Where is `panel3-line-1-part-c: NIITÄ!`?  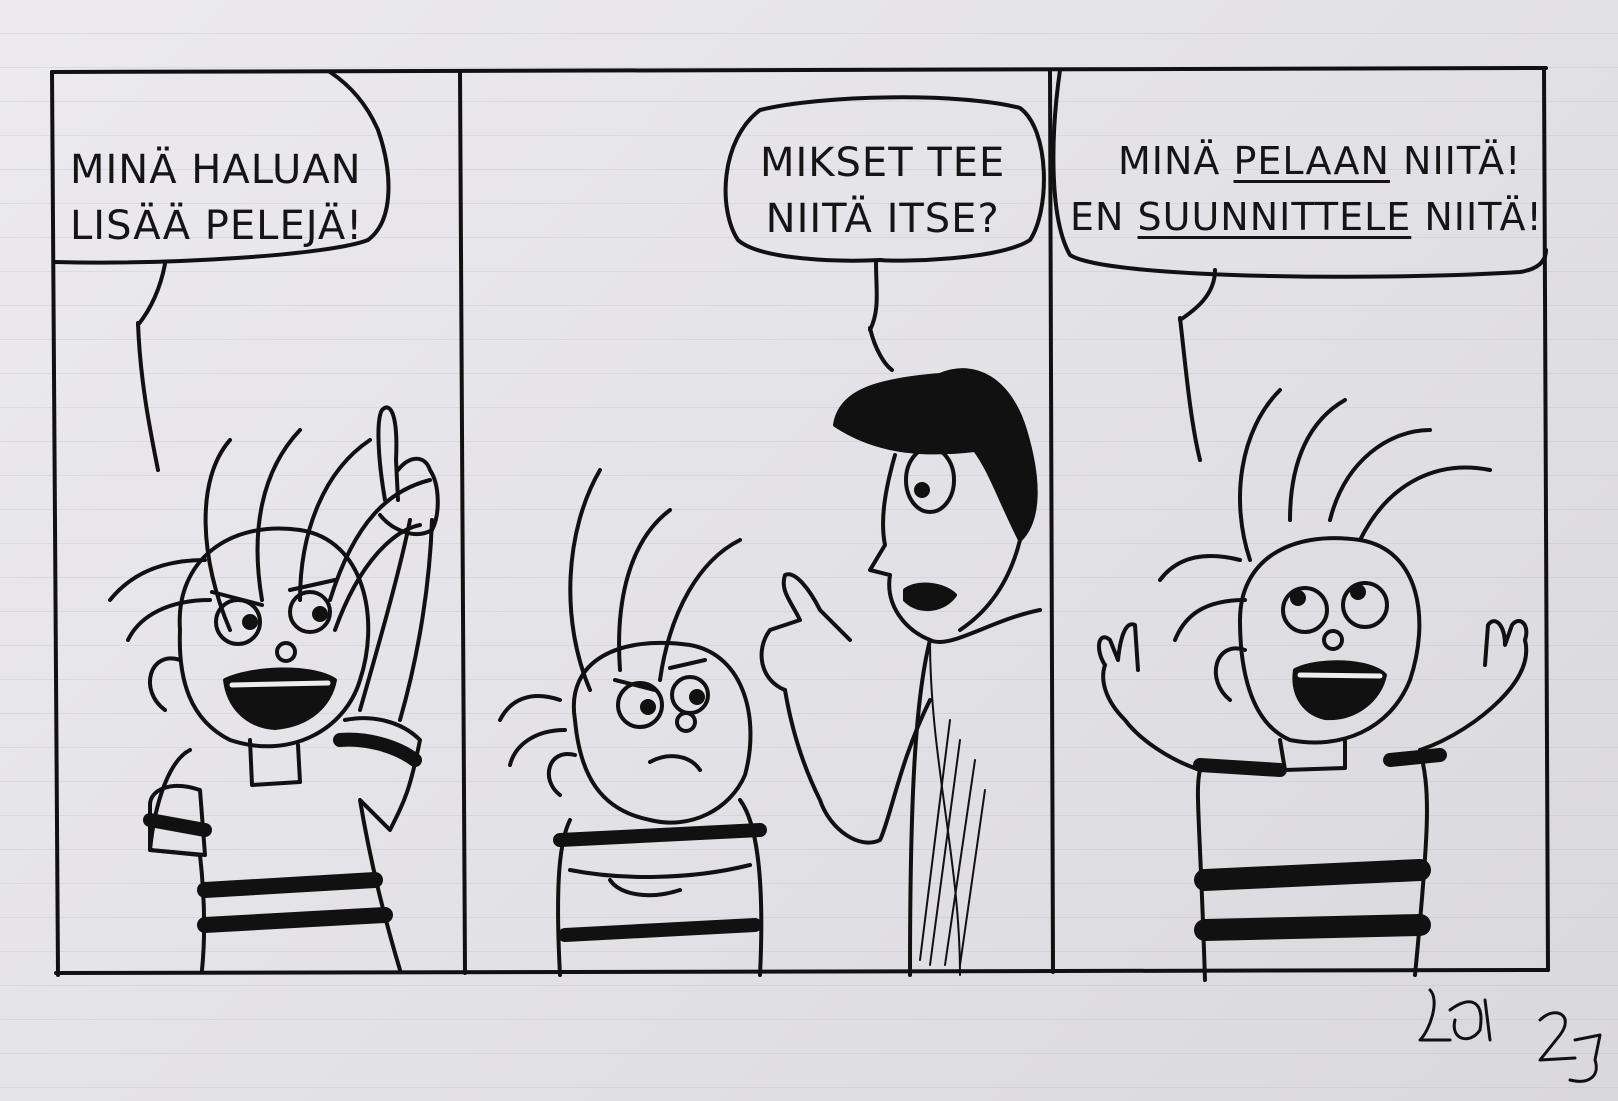 panel3-line-1-part-c: NIITÄ! is located at coordinates (1455, 161).